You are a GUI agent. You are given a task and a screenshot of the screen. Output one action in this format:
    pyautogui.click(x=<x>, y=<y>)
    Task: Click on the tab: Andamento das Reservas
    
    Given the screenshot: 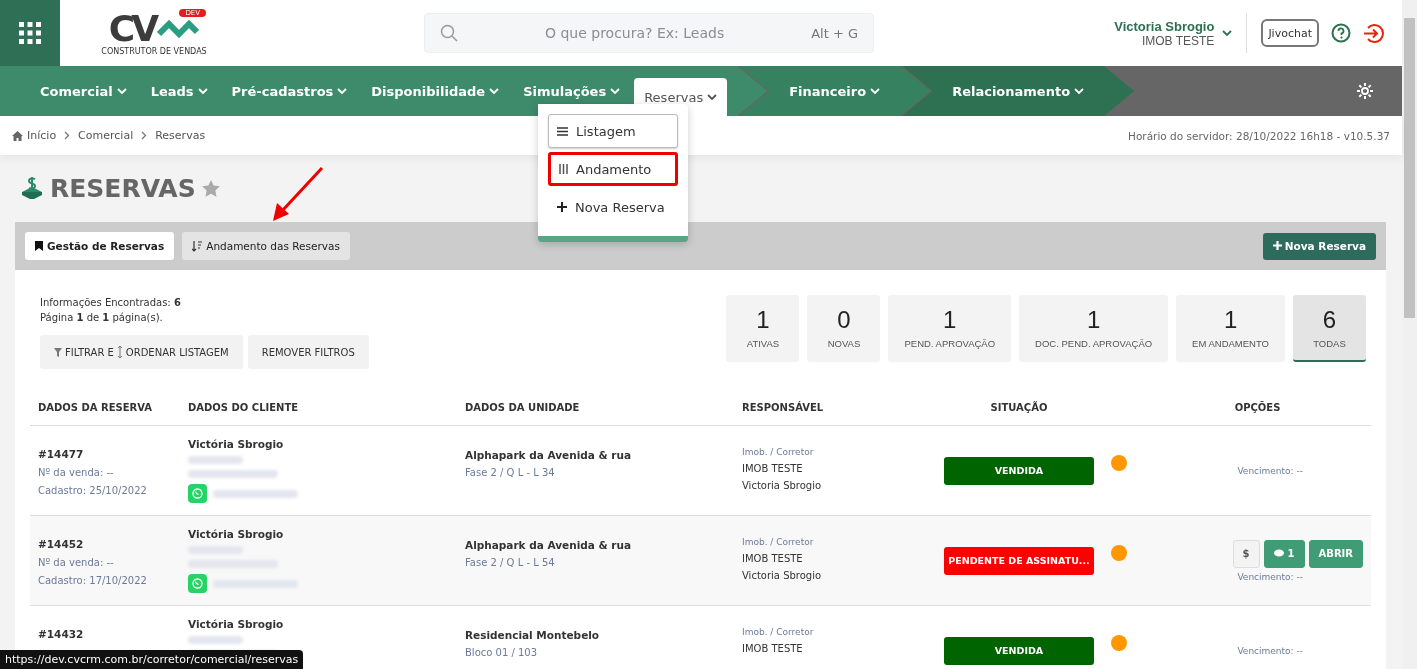 What is the action you would take?
    pyautogui.click(x=266, y=246)
    